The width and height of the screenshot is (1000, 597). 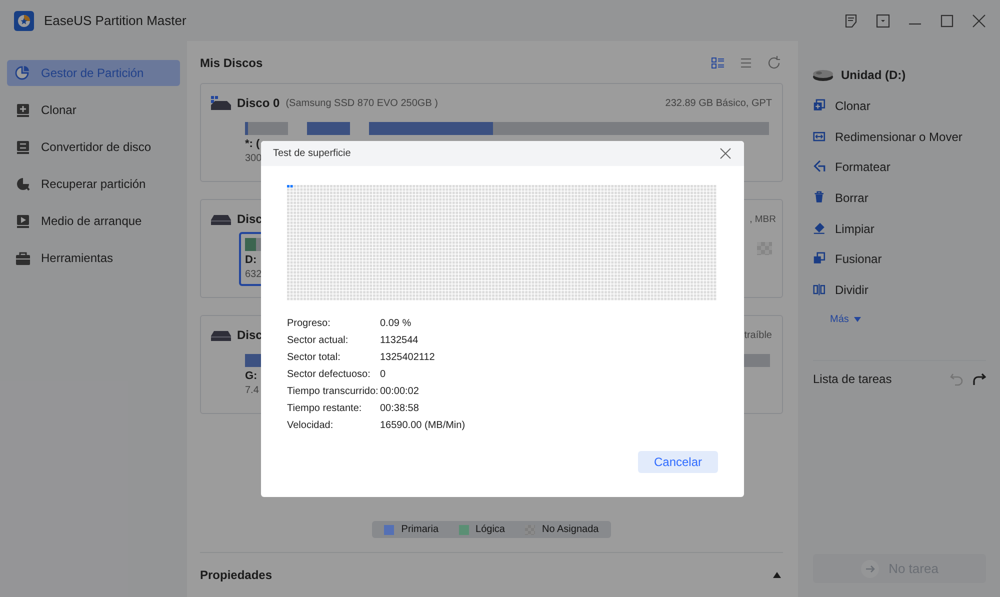 What do you see at coordinates (310, 425) in the screenshot?
I see `field-label: Velocidad:` at bounding box center [310, 425].